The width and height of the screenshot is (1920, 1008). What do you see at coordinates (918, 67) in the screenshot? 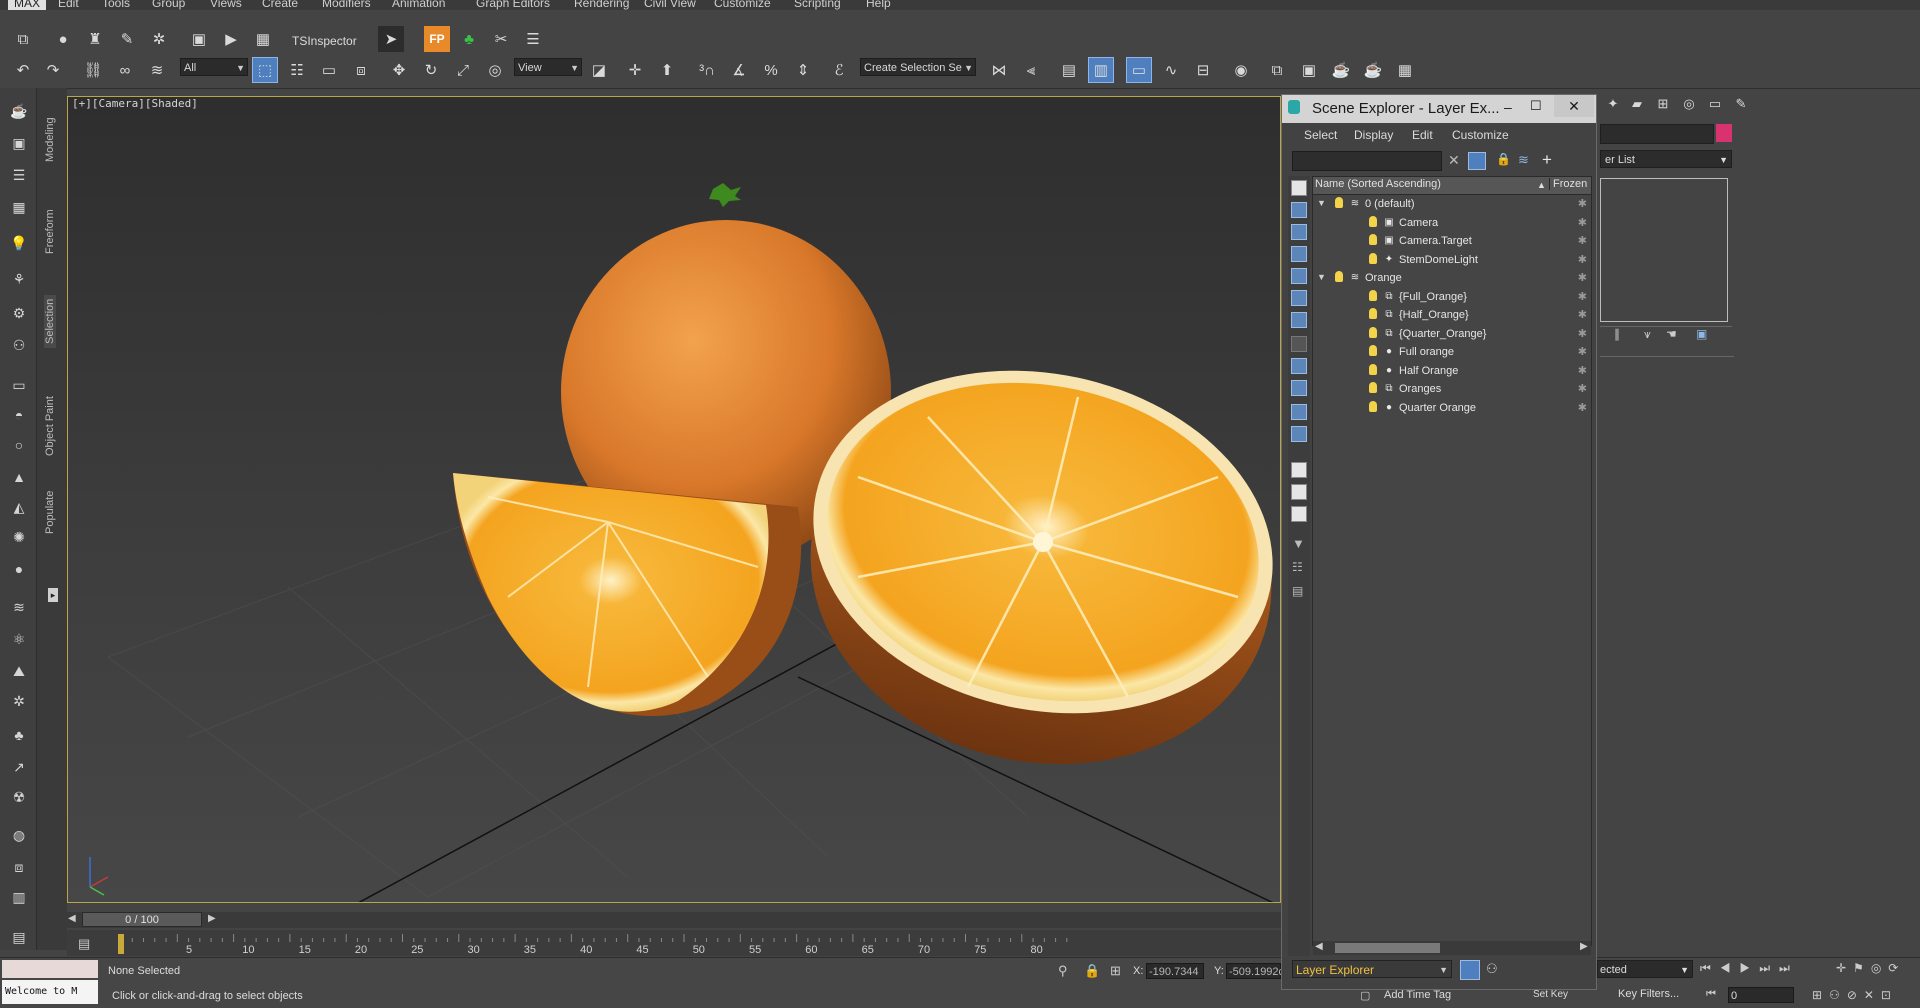
I see `selection-set-select: Create Selection Se ▼` at bounding box center [918, 67].